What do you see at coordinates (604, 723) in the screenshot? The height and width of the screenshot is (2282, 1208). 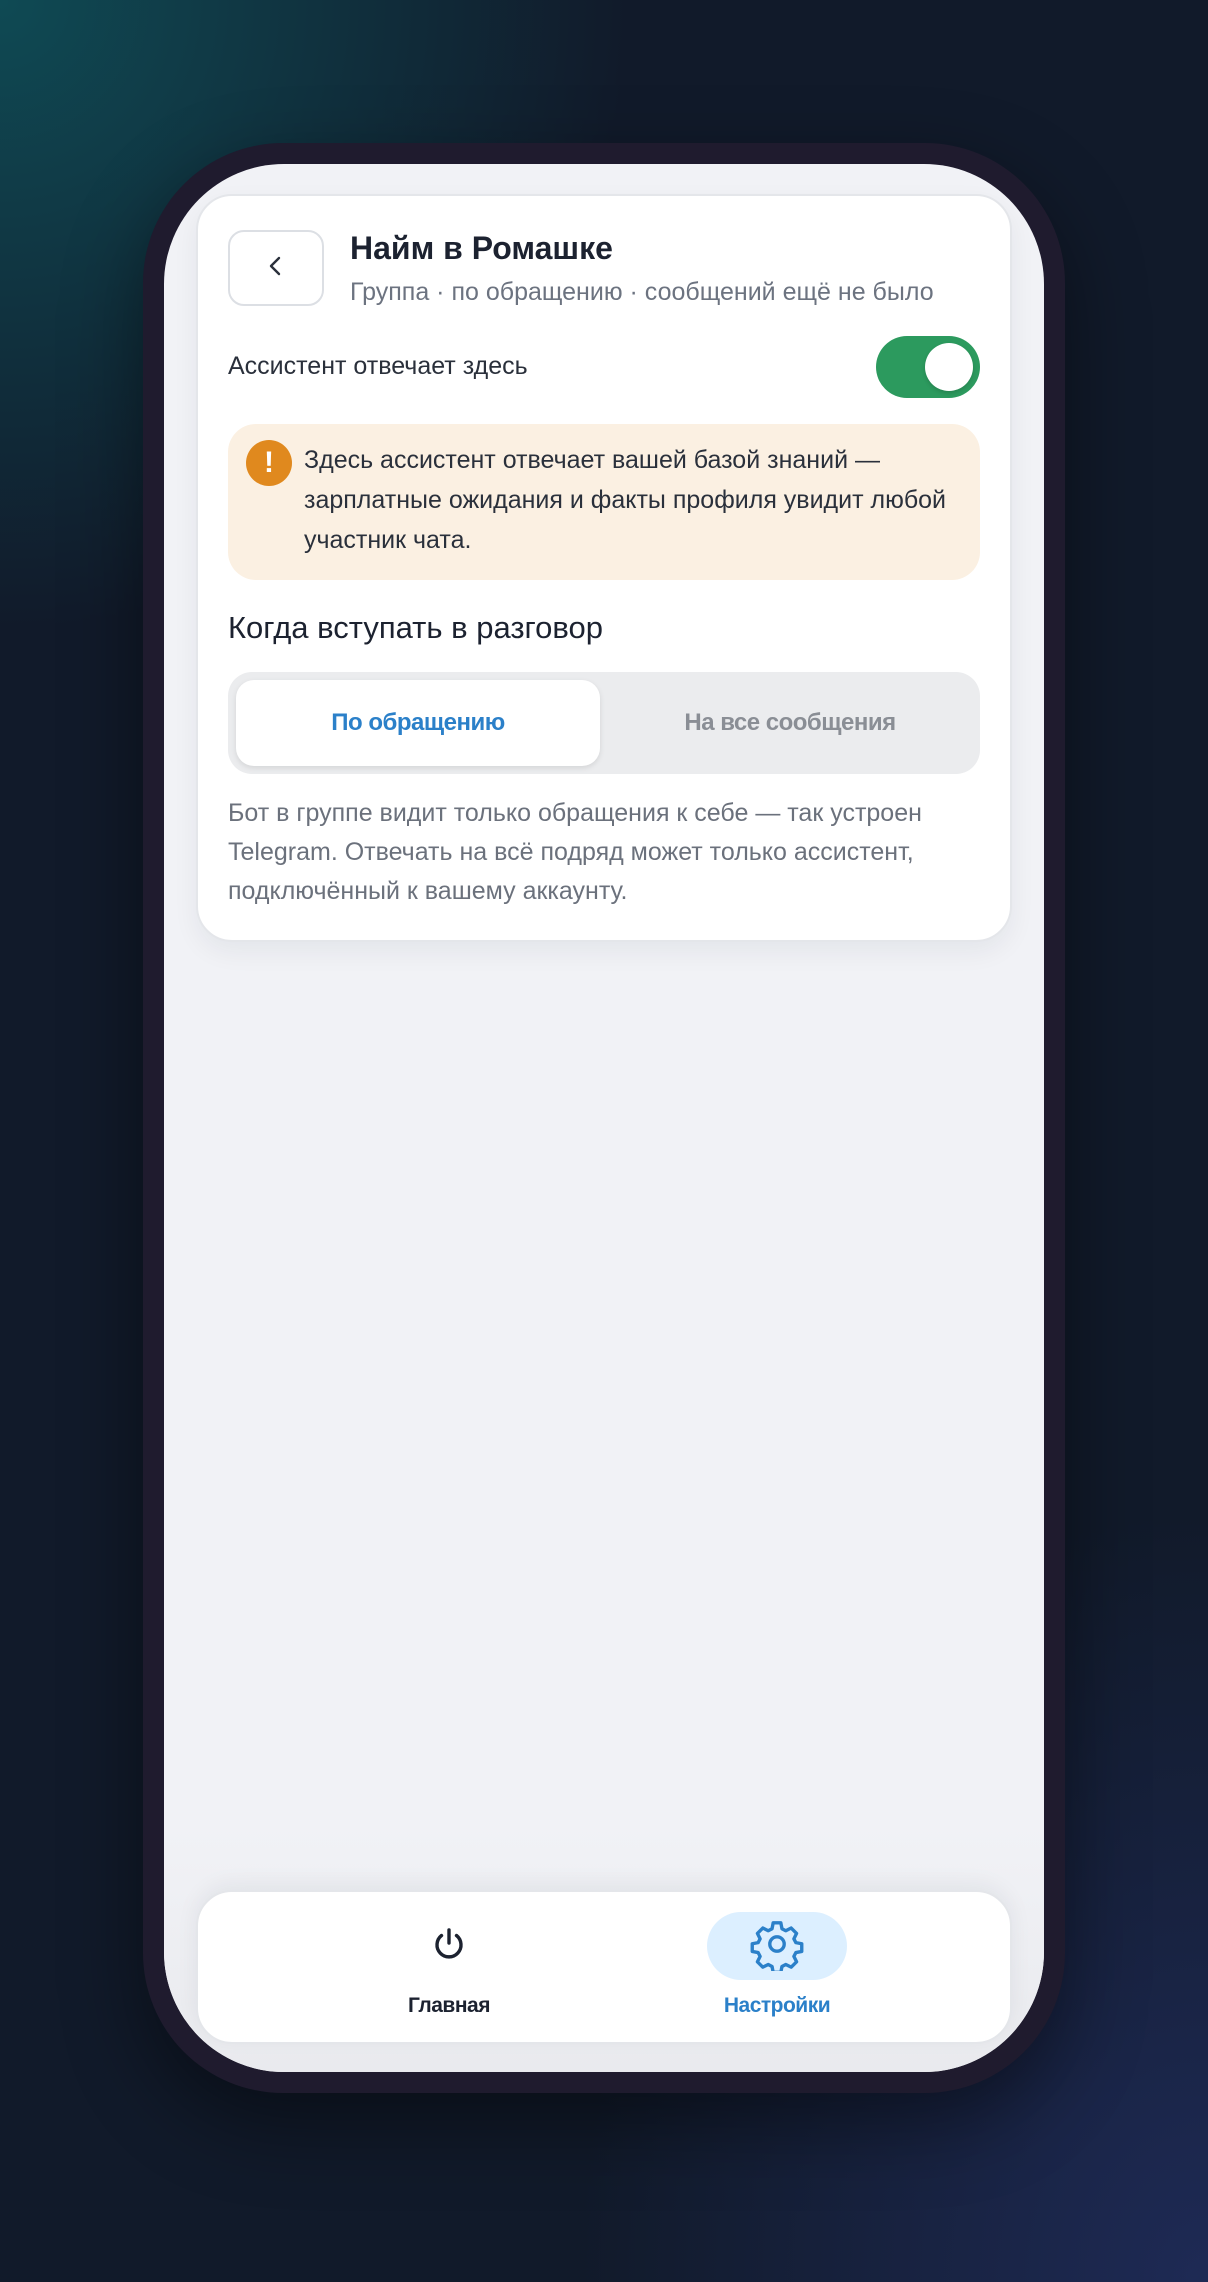 I see `mode-segmented-control: По обращению На все сообщения` at bounding box center [604, 723].